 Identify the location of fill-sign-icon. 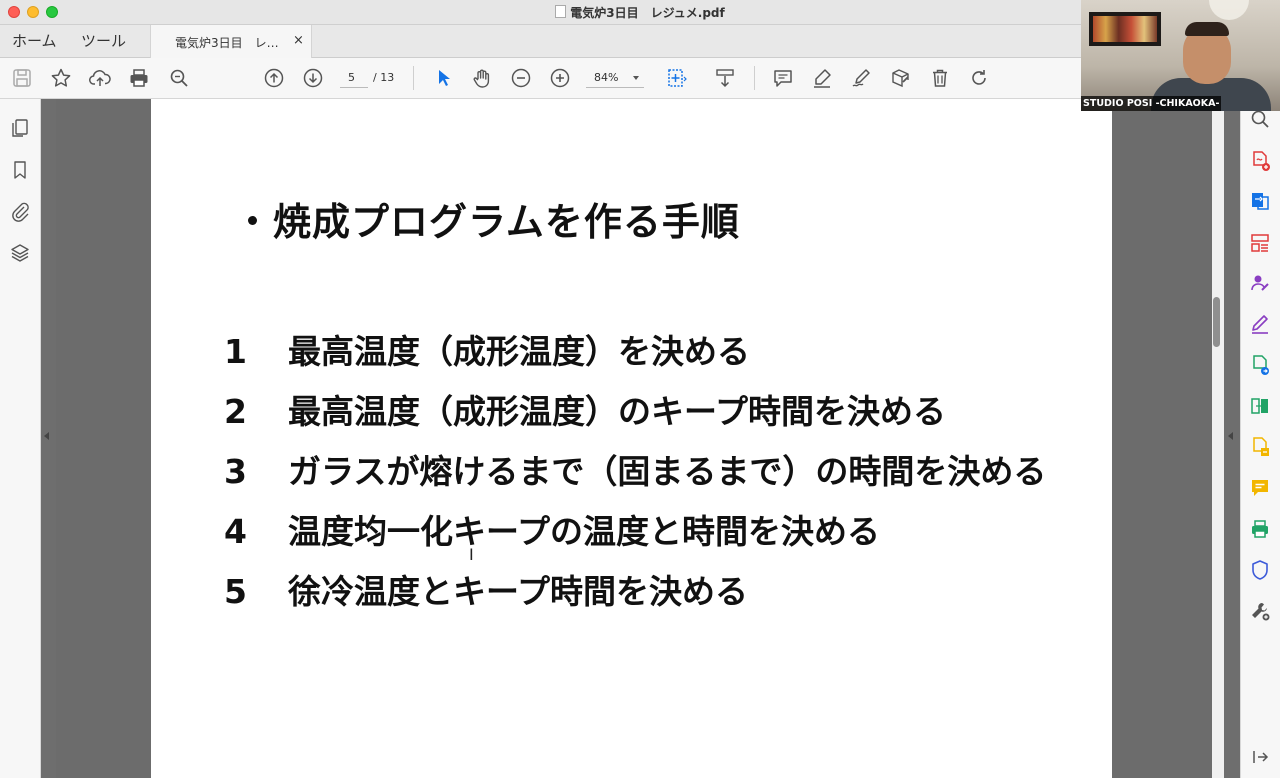
(1260, 283).